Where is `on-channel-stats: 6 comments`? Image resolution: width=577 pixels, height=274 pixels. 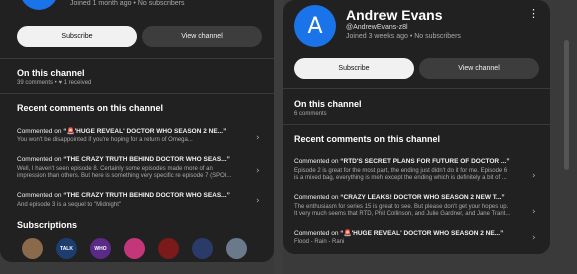
on-channel-stats: 6 comments is located at coordinates (310, 114).